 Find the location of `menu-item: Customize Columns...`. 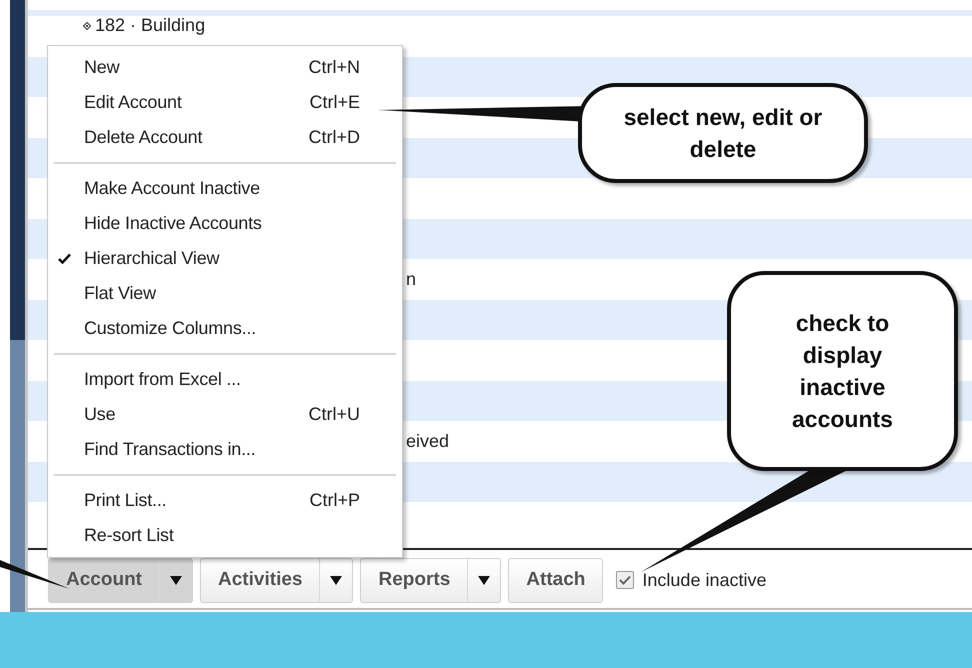

menu-item: Customize Columns... is located at coordinates (225, 328).